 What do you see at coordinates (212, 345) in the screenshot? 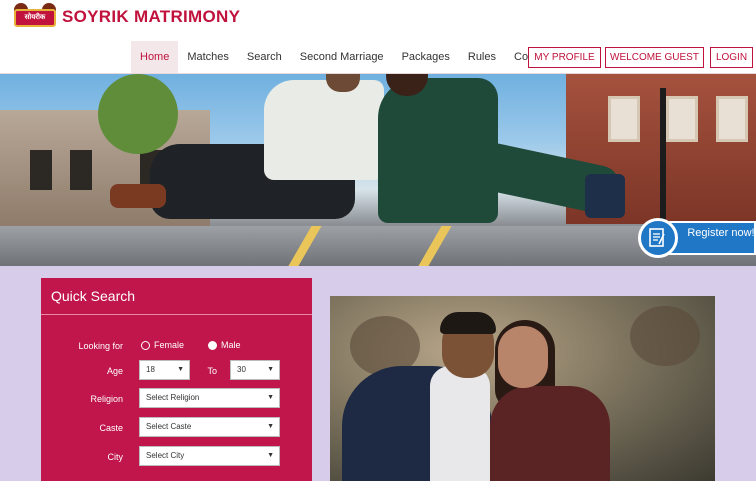
I see `radio-selected-icon` at bounding box center [212, 345].